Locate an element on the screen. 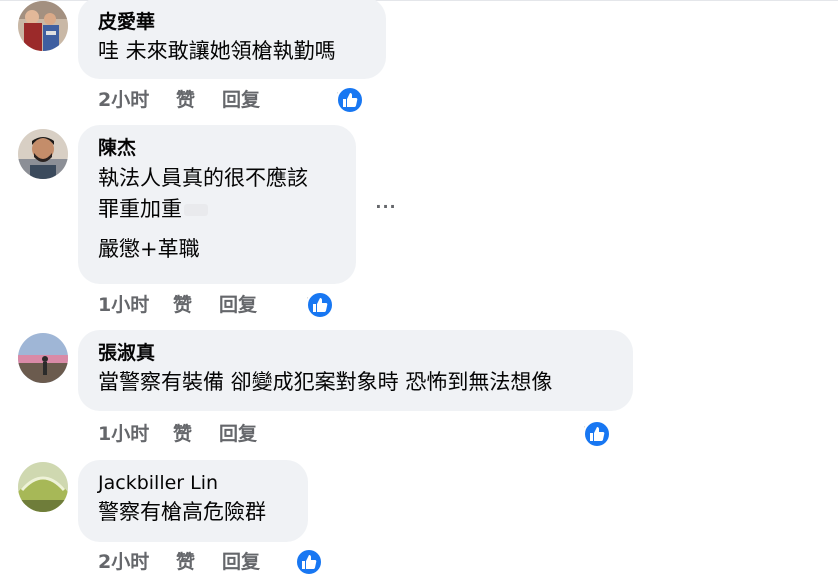 This screenshot has height=579, width=838. comment-text: 罪重加重 is located at coordinates (217, 209).